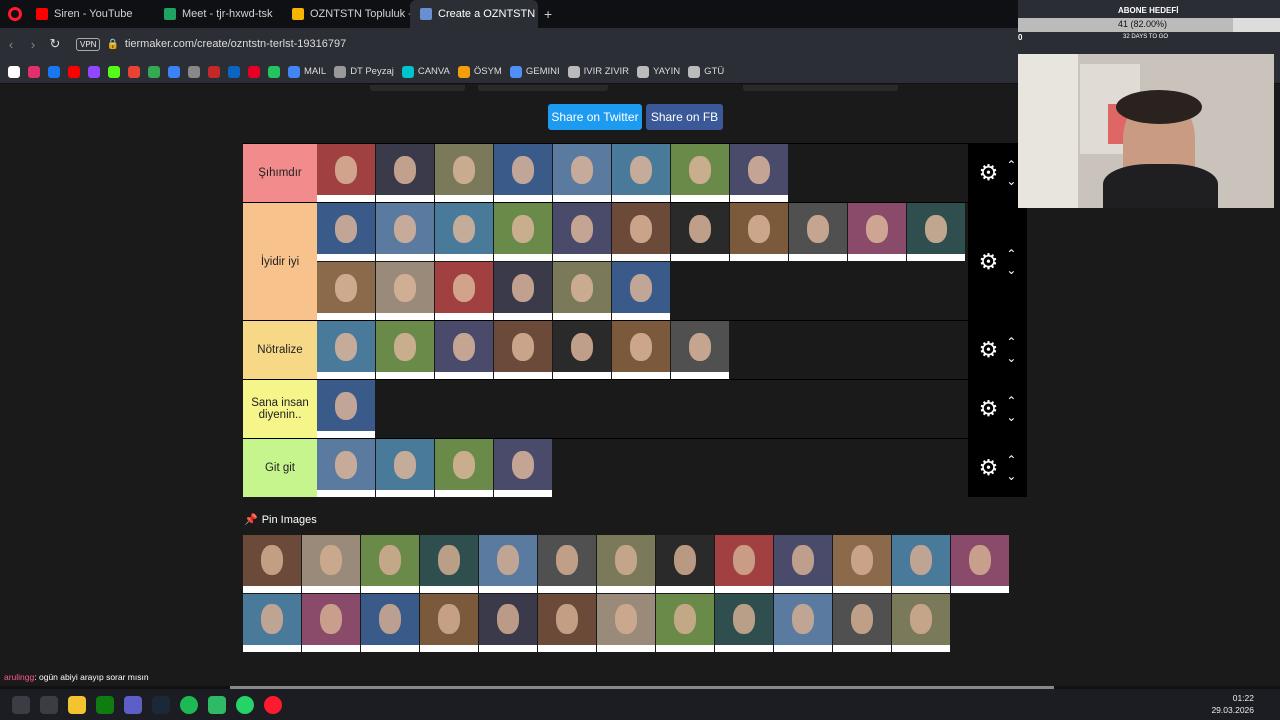  What do you see at coordinates (425, 71) in the screenshot?
I see `bookmark-item: CANVA` at bounding box center [425, 71].